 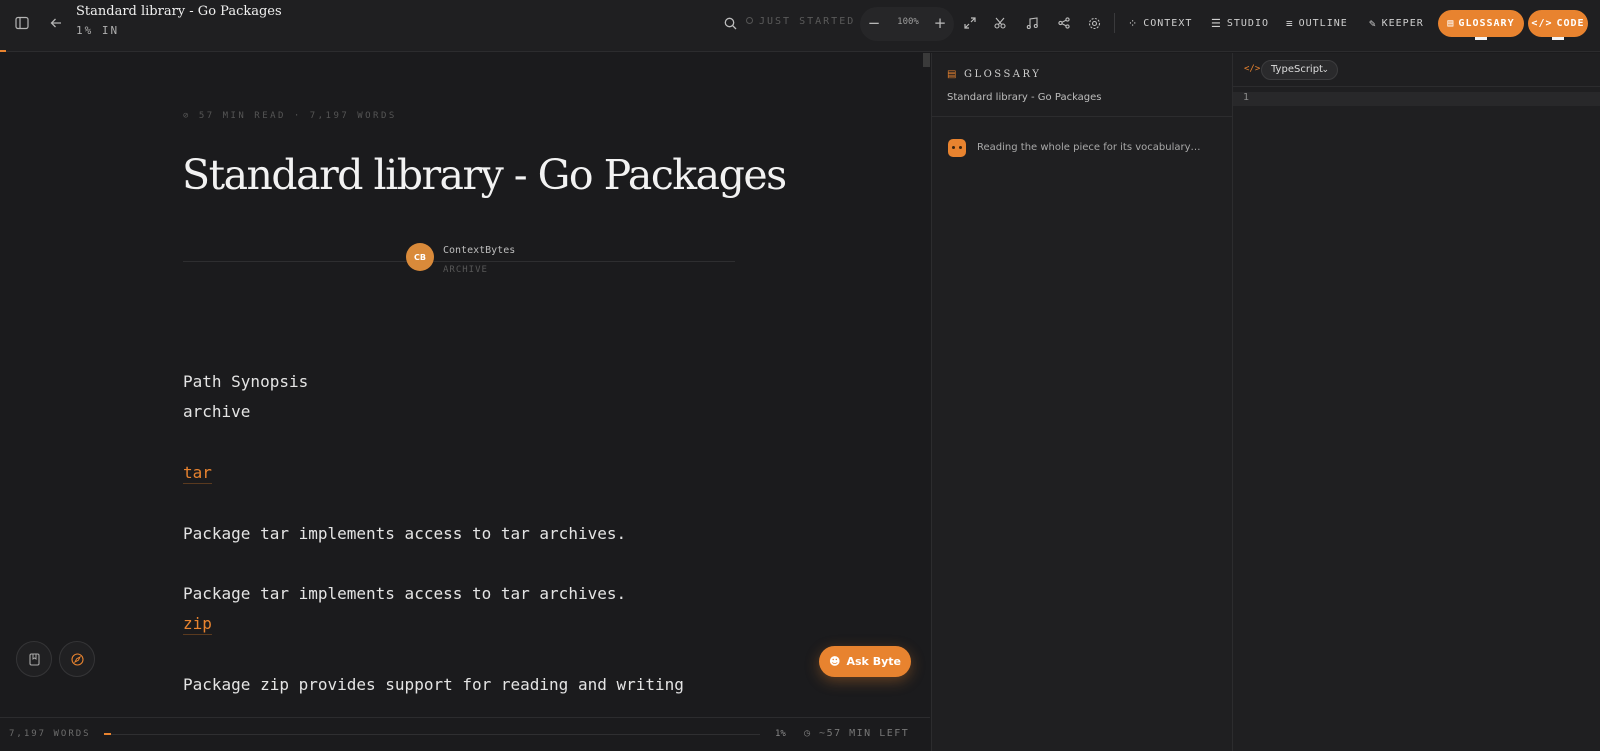 What do you see at coordinates (56, 23) in the screenshot?
I see `back-arrow-icon` at bounding box center [56, 23].